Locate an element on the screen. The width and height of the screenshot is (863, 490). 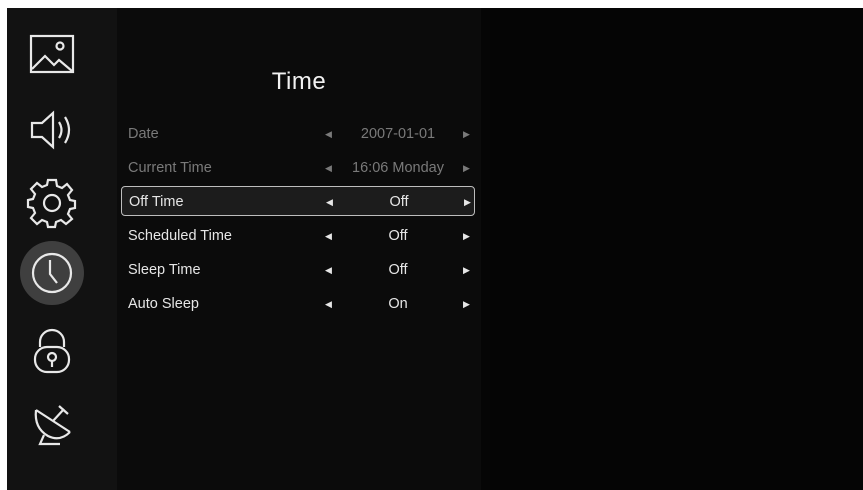
scheduled-time-label: Scheduled Time is located at coordinates (180, 236).